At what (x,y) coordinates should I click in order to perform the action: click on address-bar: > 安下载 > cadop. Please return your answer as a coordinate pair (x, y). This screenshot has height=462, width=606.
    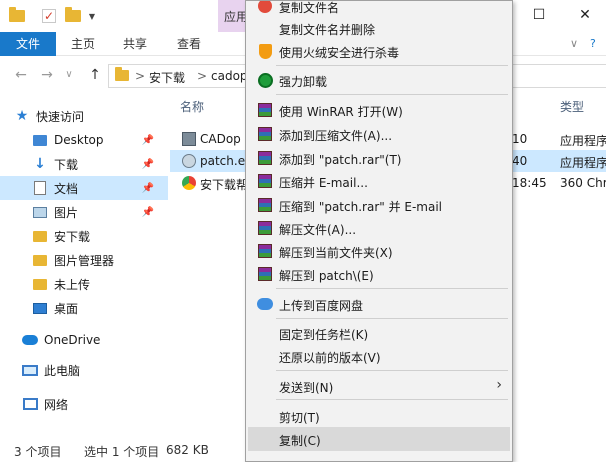
    Looking at the image, I should click on (178, 76).